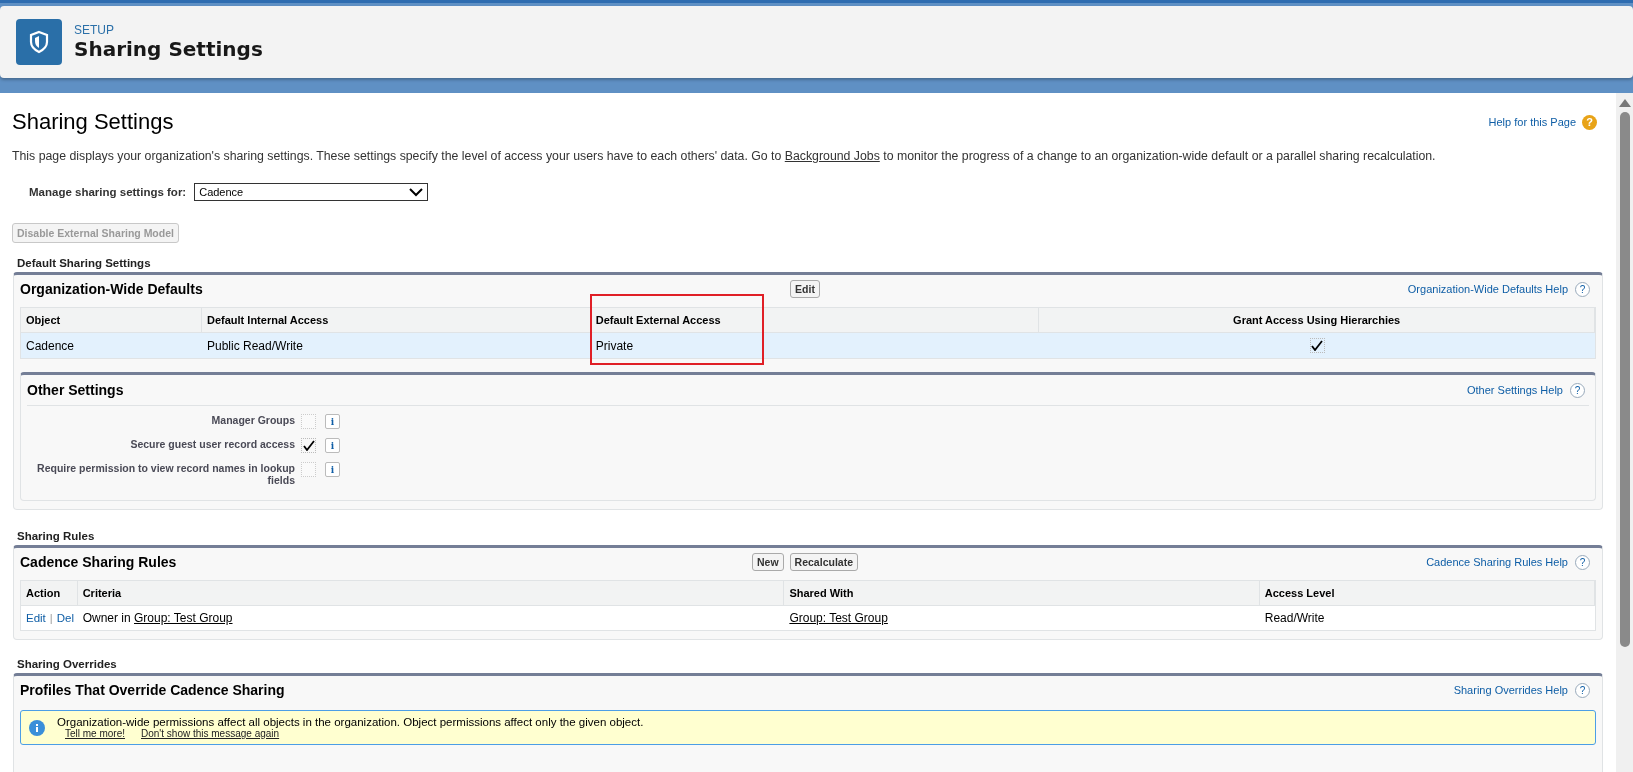 The width and height of the screenshot is (1633, 772). Describe the element at coordinates (823, 562) in the screenshot. I see `action-button: Recalculate` at that location.